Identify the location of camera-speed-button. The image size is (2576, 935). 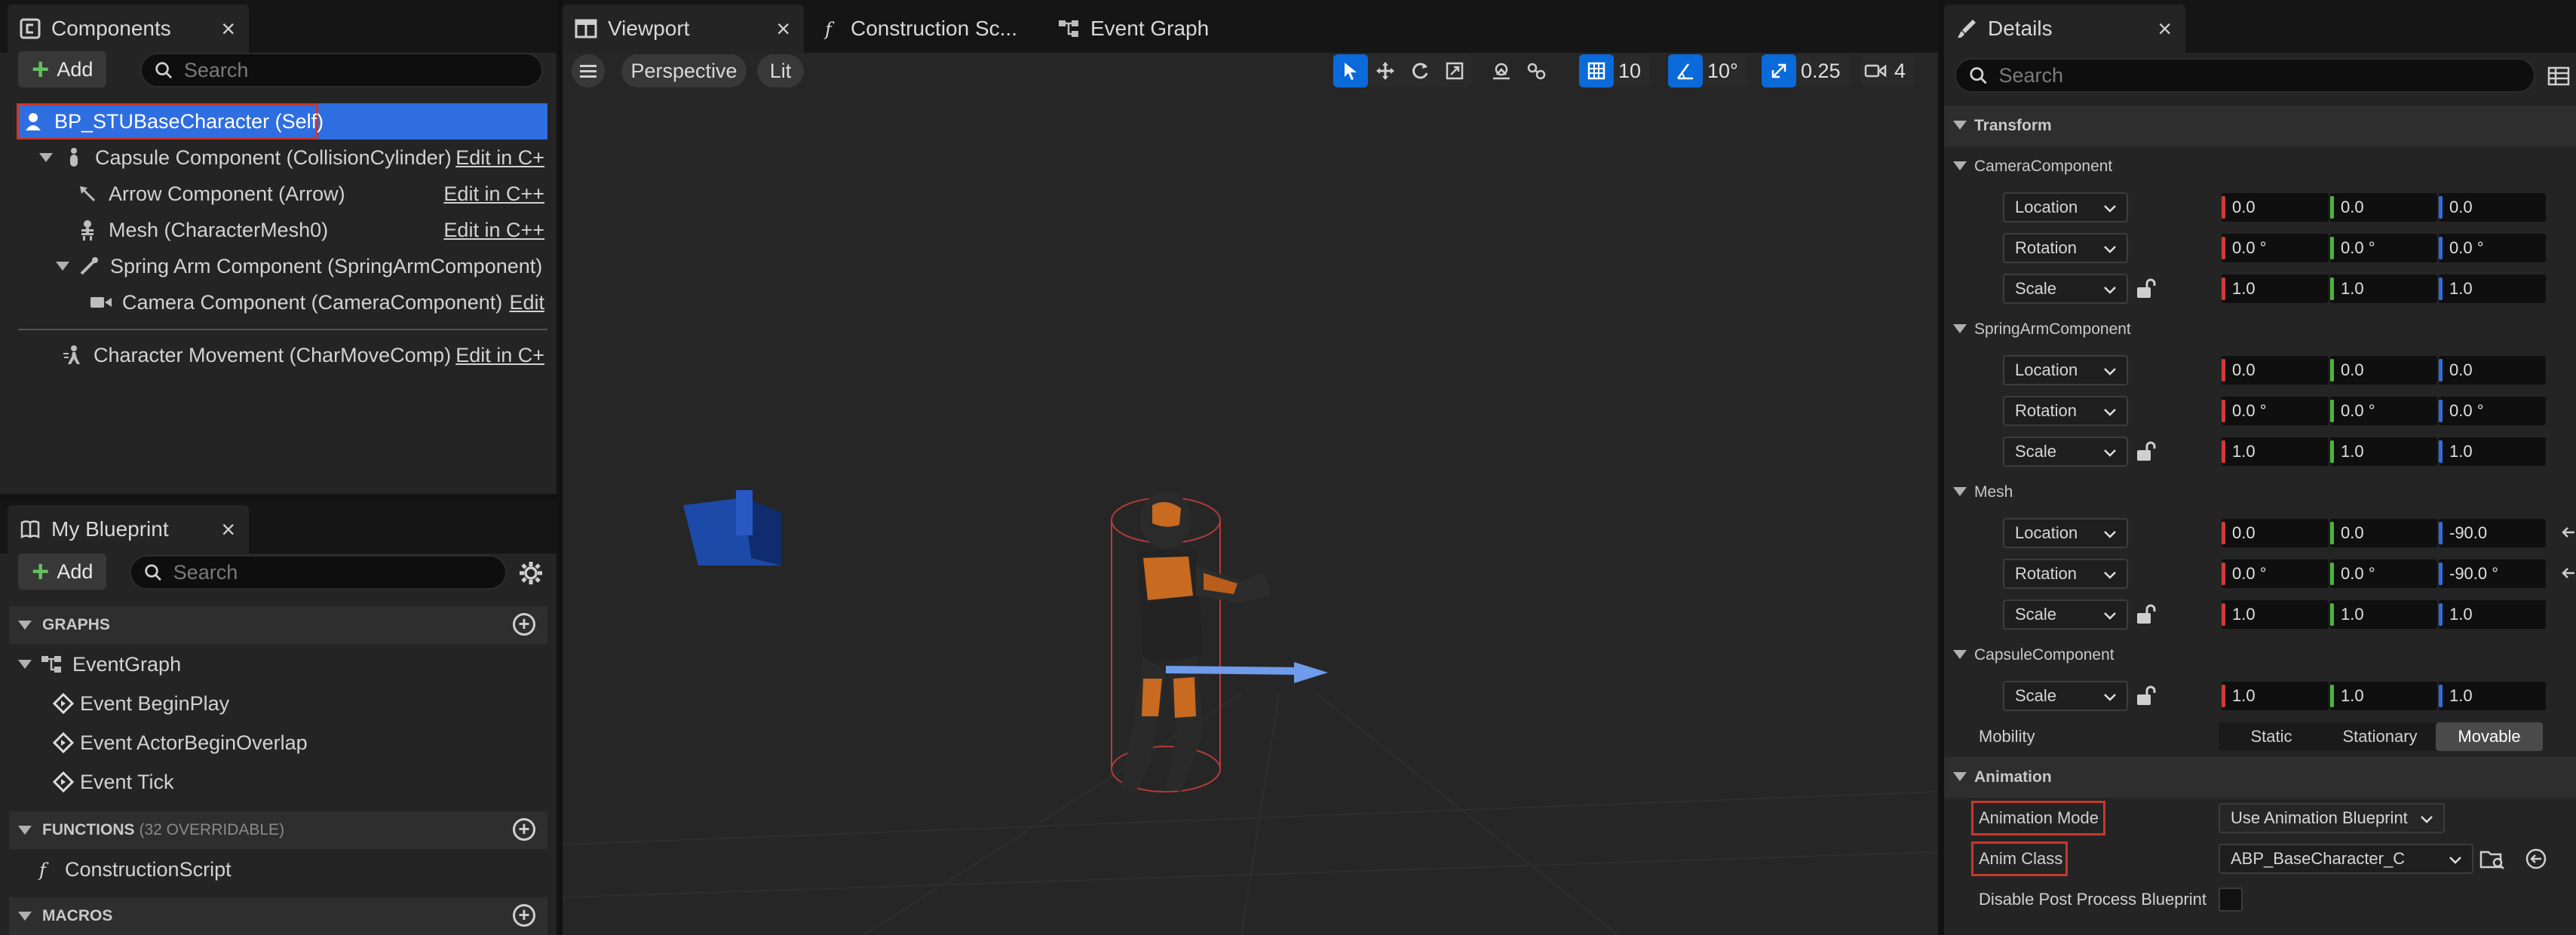
(1875, 70).